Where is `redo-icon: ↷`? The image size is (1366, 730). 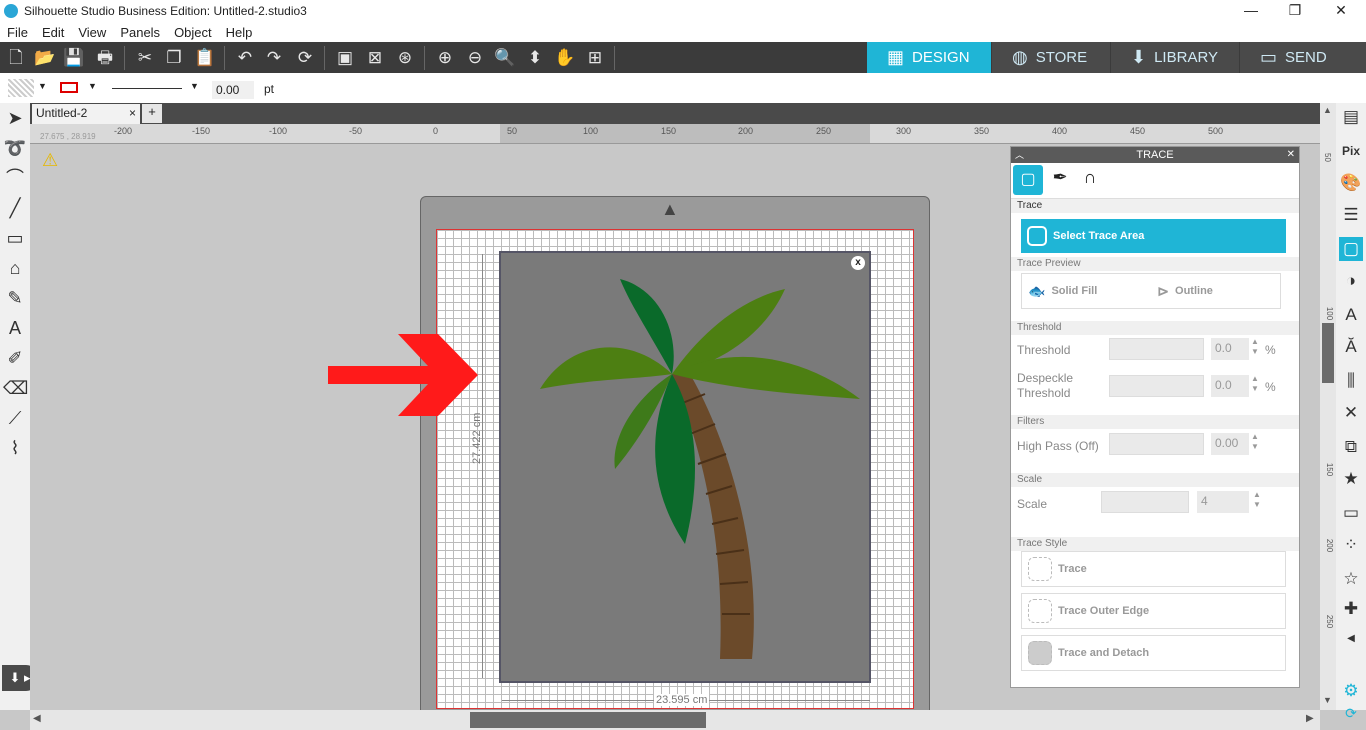 redo-icon: ↷ is located at coordinates (274, 58).